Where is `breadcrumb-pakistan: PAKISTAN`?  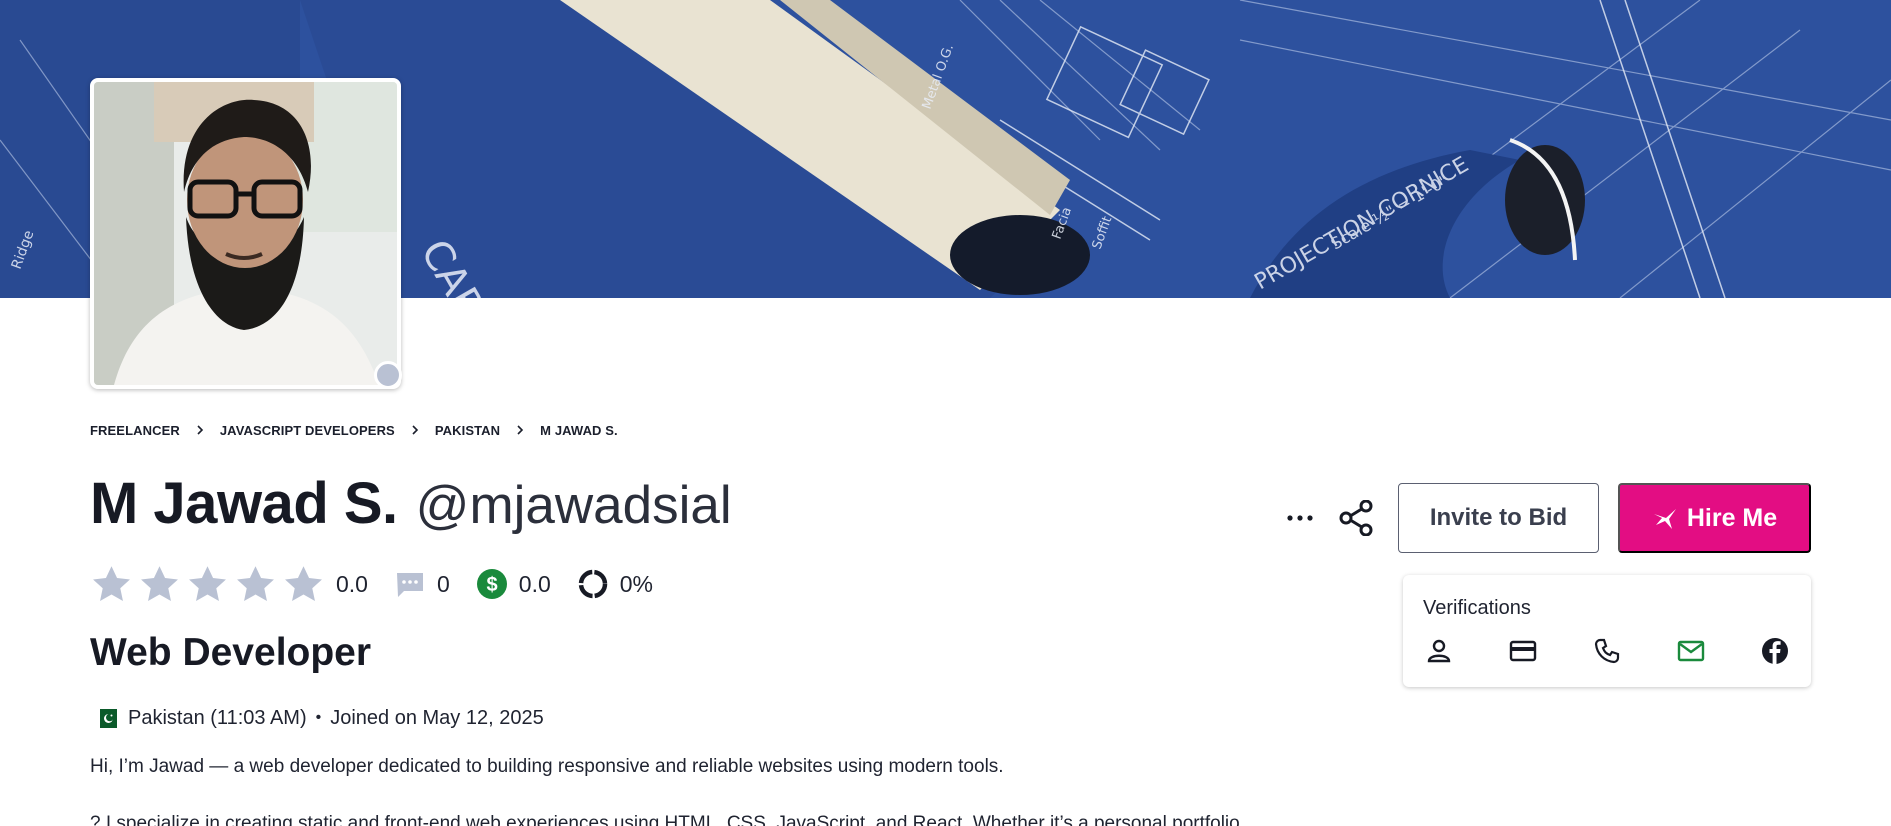
breadcrumb-pakistan: PAKISTAN is located at coordinates (467, 430).